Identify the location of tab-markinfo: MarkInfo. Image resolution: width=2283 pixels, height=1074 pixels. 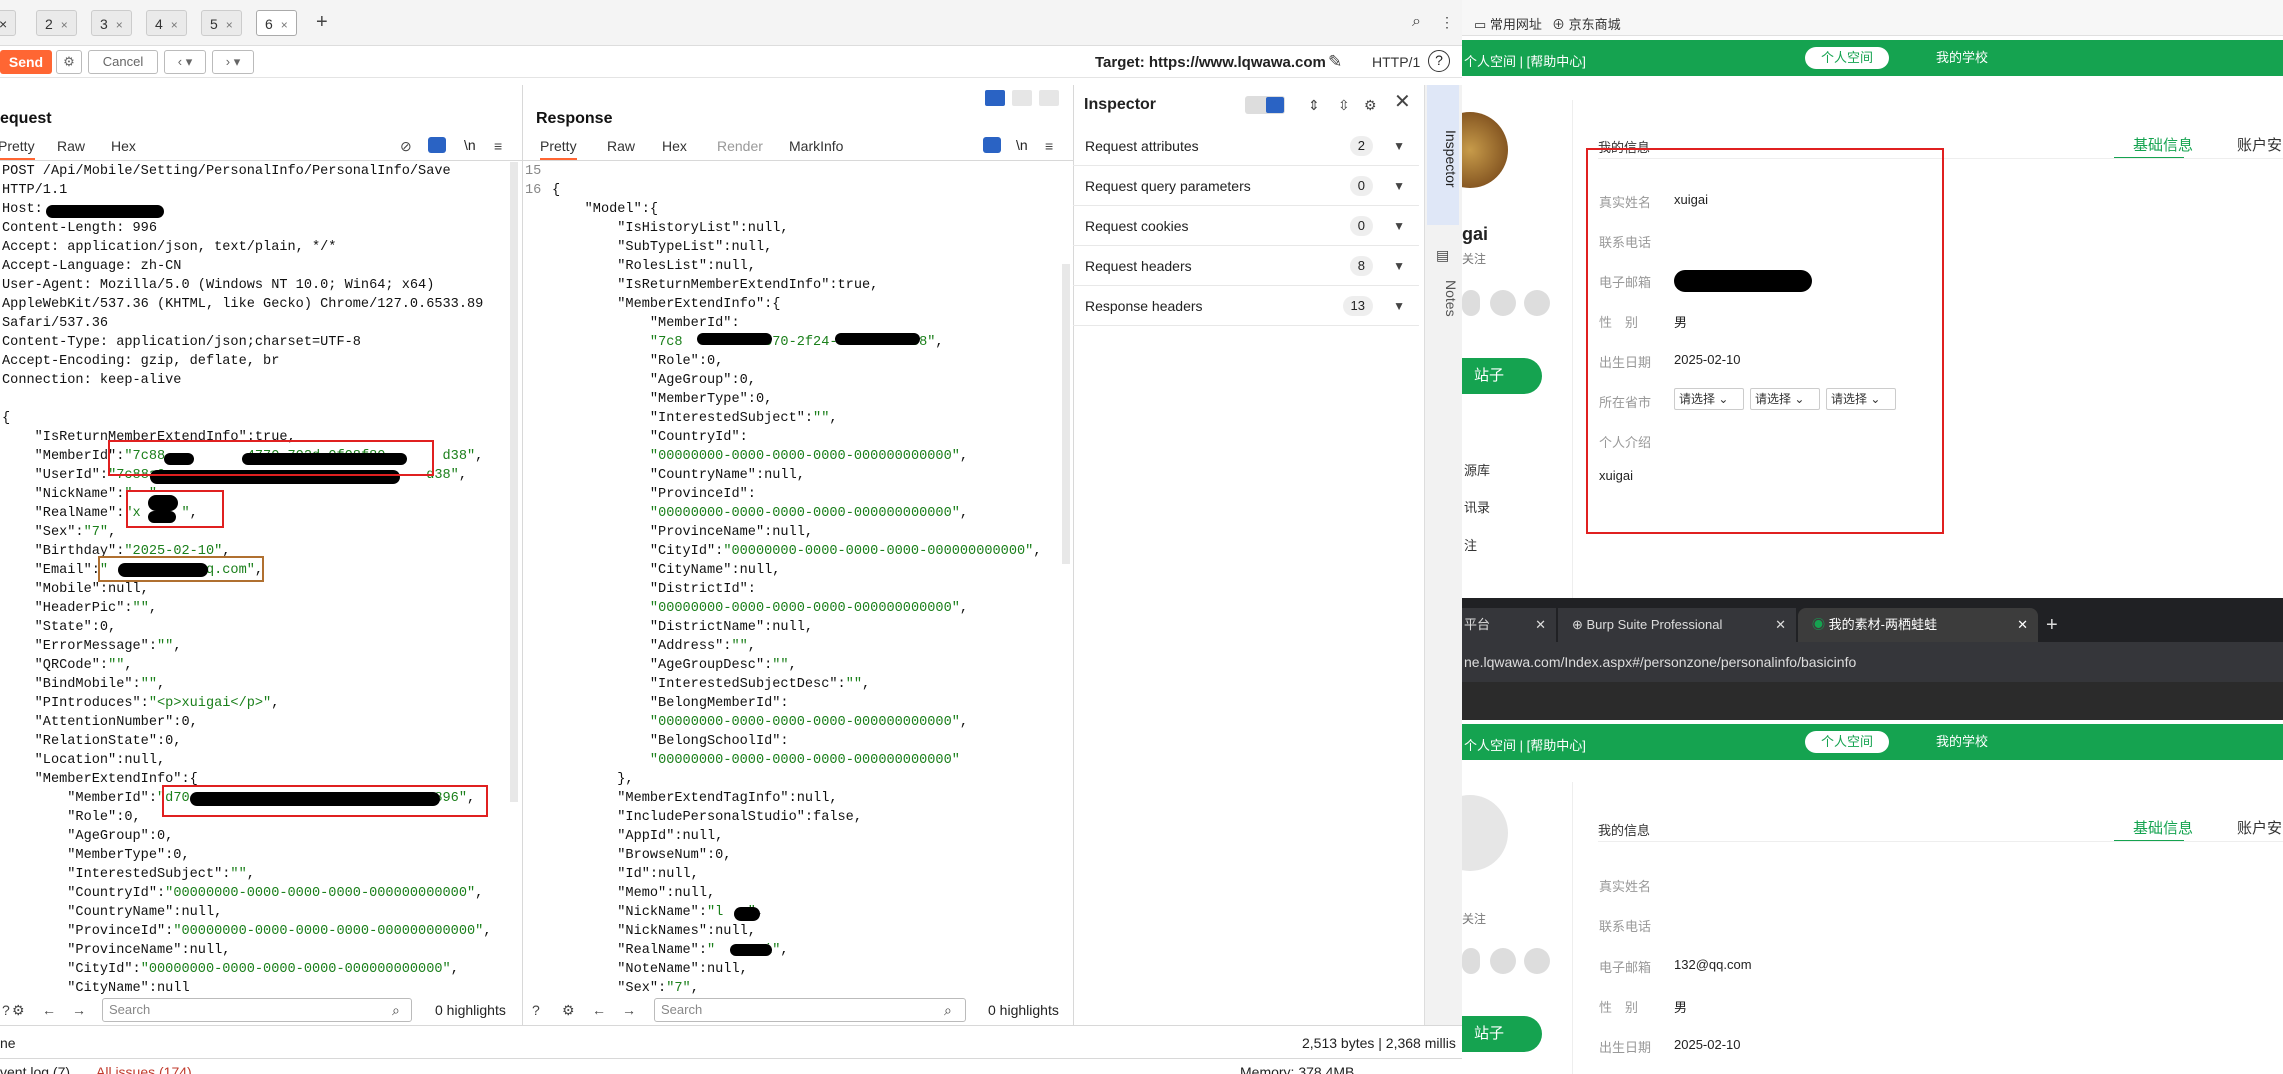
(816, 146).